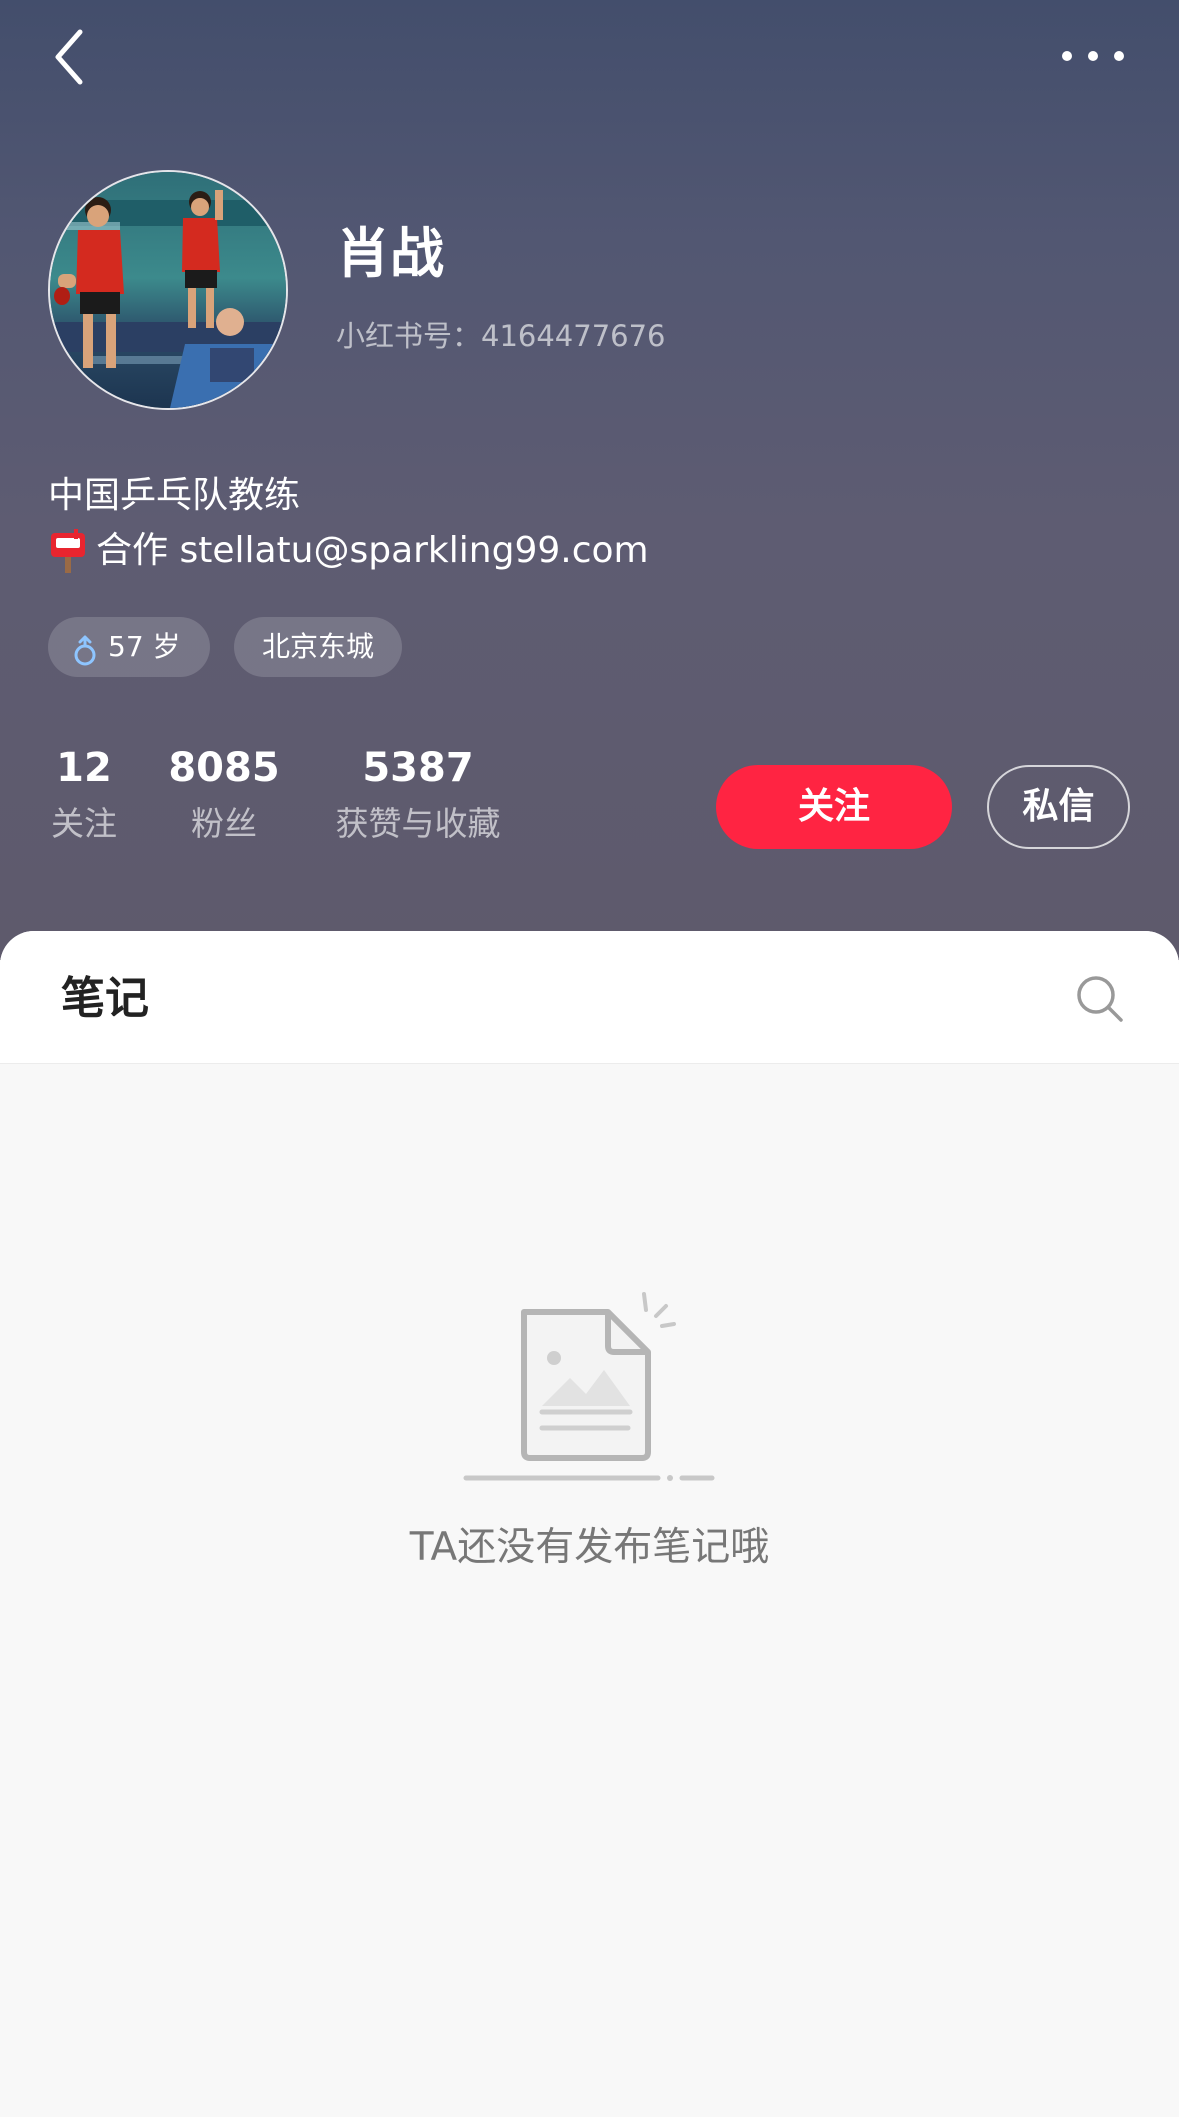  What do you see at coordinates (418, 768) in the screenshot?
I see `likes-count: 5387` at bounding box center [418, 768].